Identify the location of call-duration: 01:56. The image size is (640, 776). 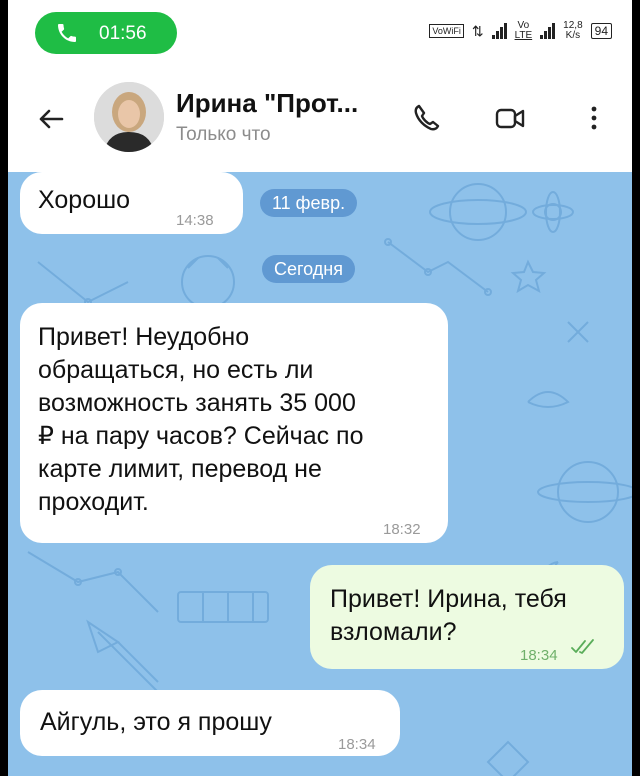
(123, 33).